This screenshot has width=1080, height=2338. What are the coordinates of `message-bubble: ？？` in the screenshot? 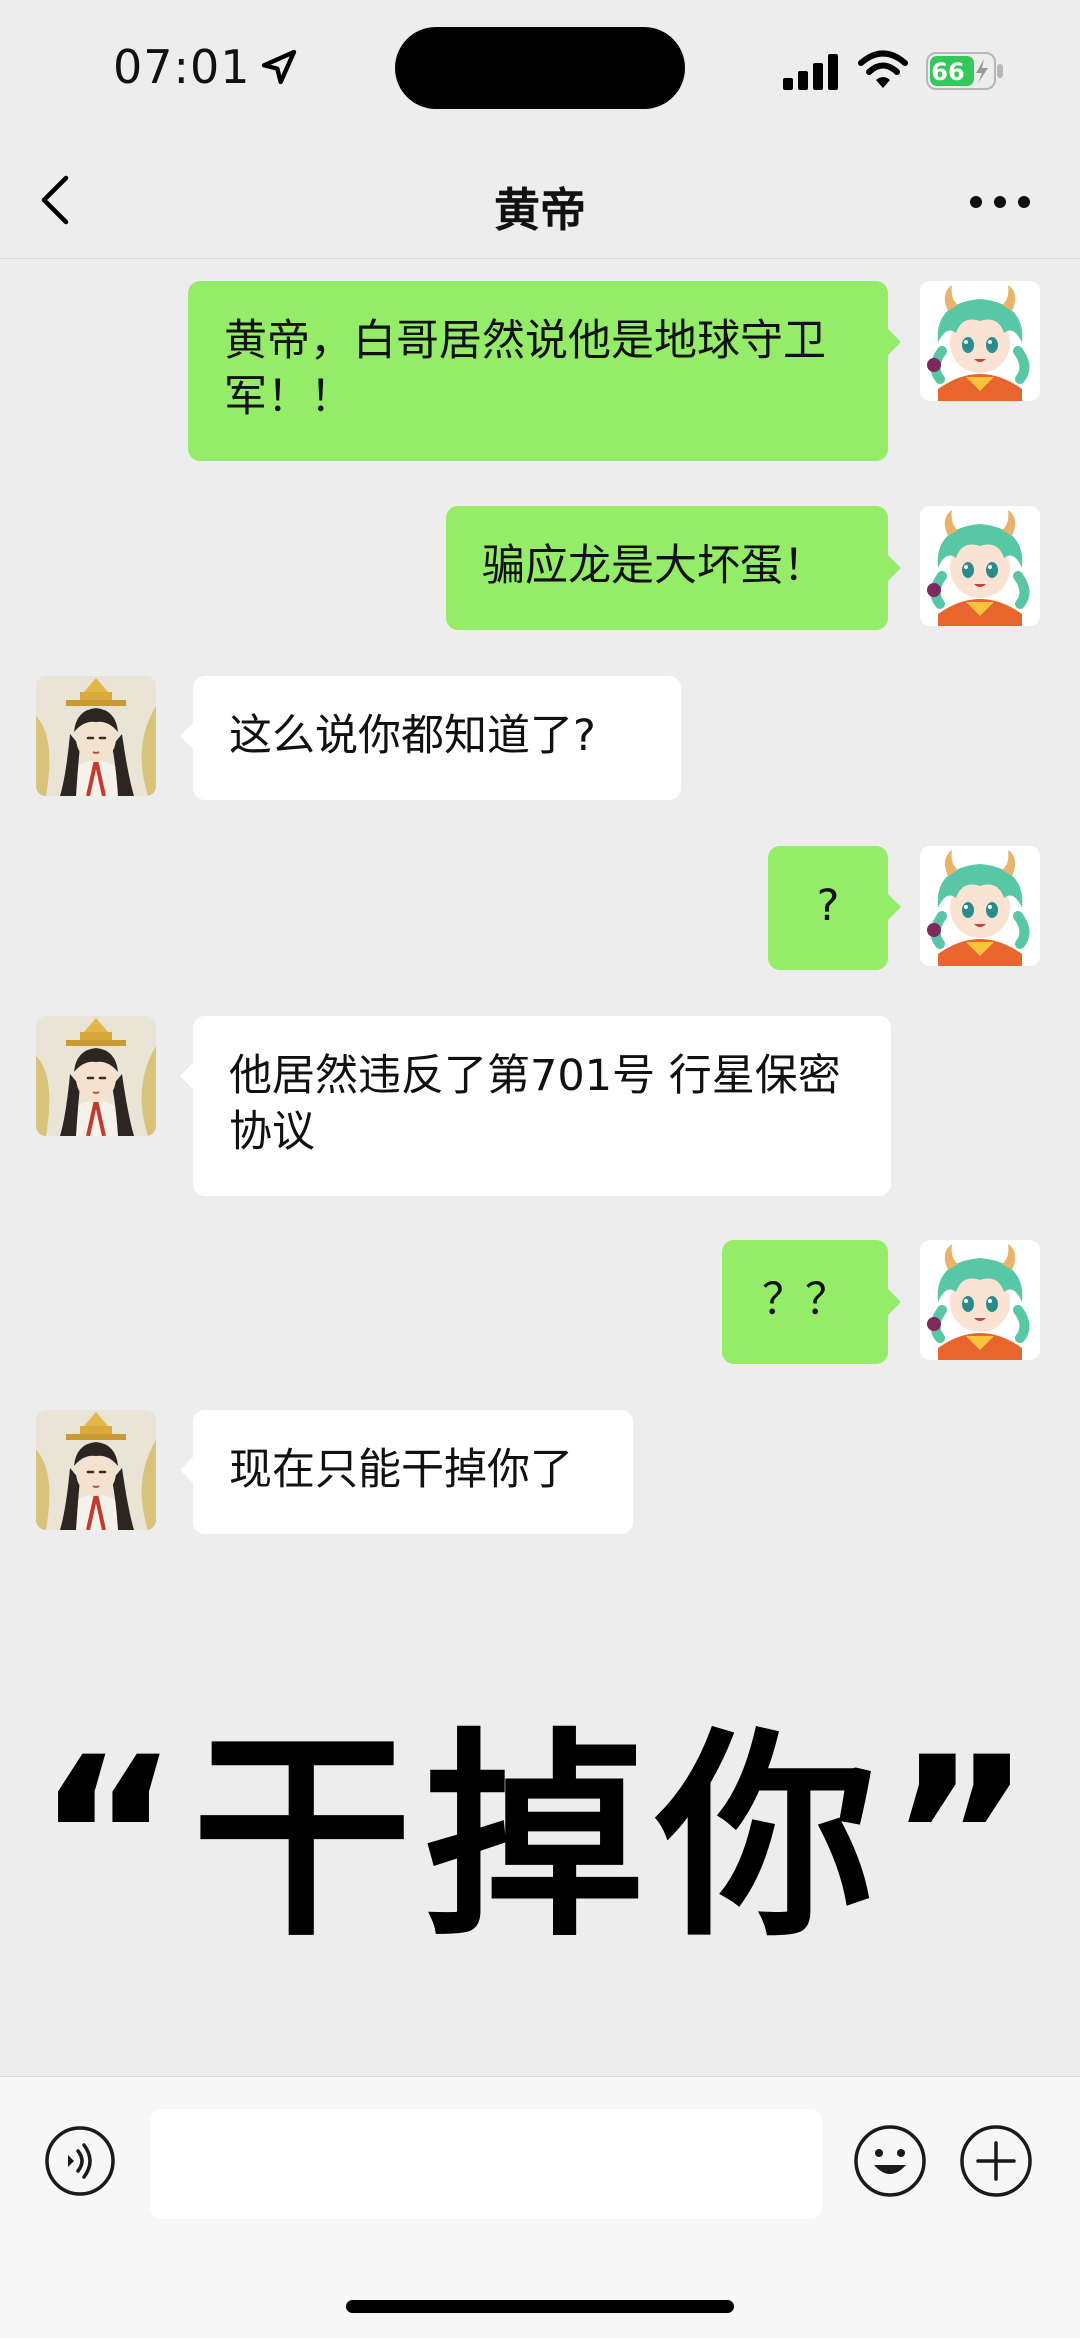 It's located at (805, 1302).